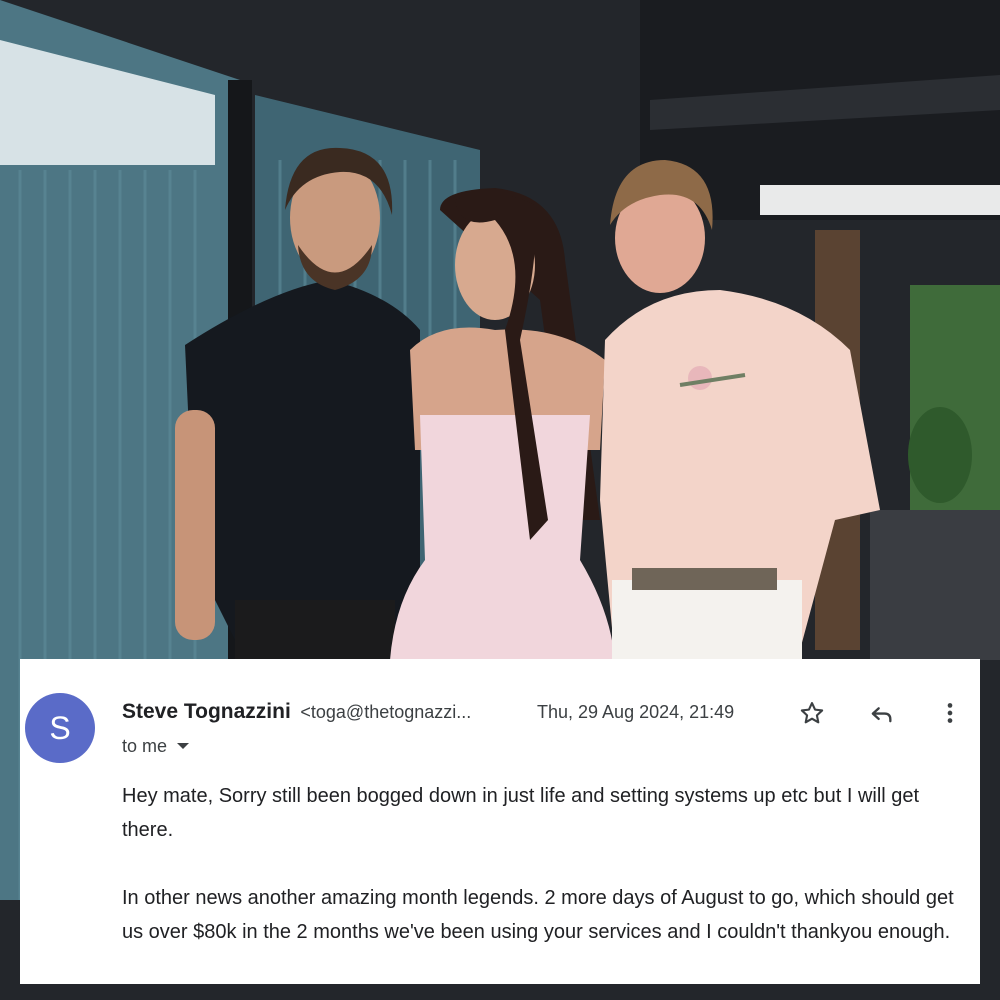  I want to click on reply-icon, so click(881, 713).